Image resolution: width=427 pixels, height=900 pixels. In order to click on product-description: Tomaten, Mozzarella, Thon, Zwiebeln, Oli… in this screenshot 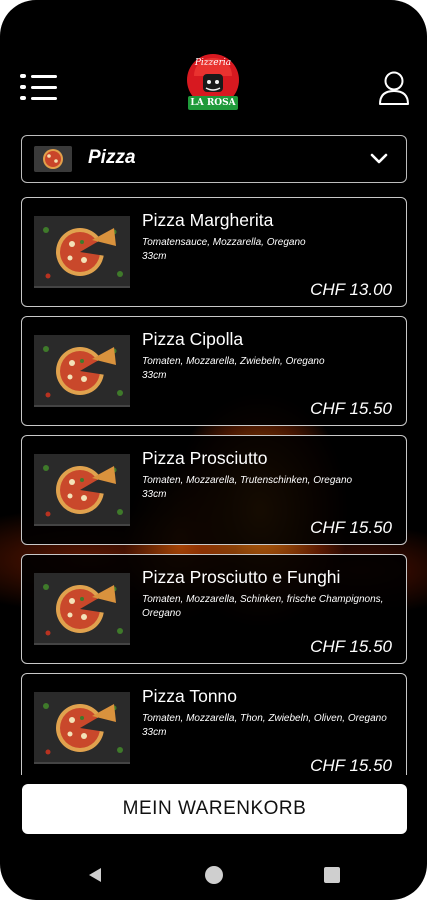, I will do `click(271, 726)`.